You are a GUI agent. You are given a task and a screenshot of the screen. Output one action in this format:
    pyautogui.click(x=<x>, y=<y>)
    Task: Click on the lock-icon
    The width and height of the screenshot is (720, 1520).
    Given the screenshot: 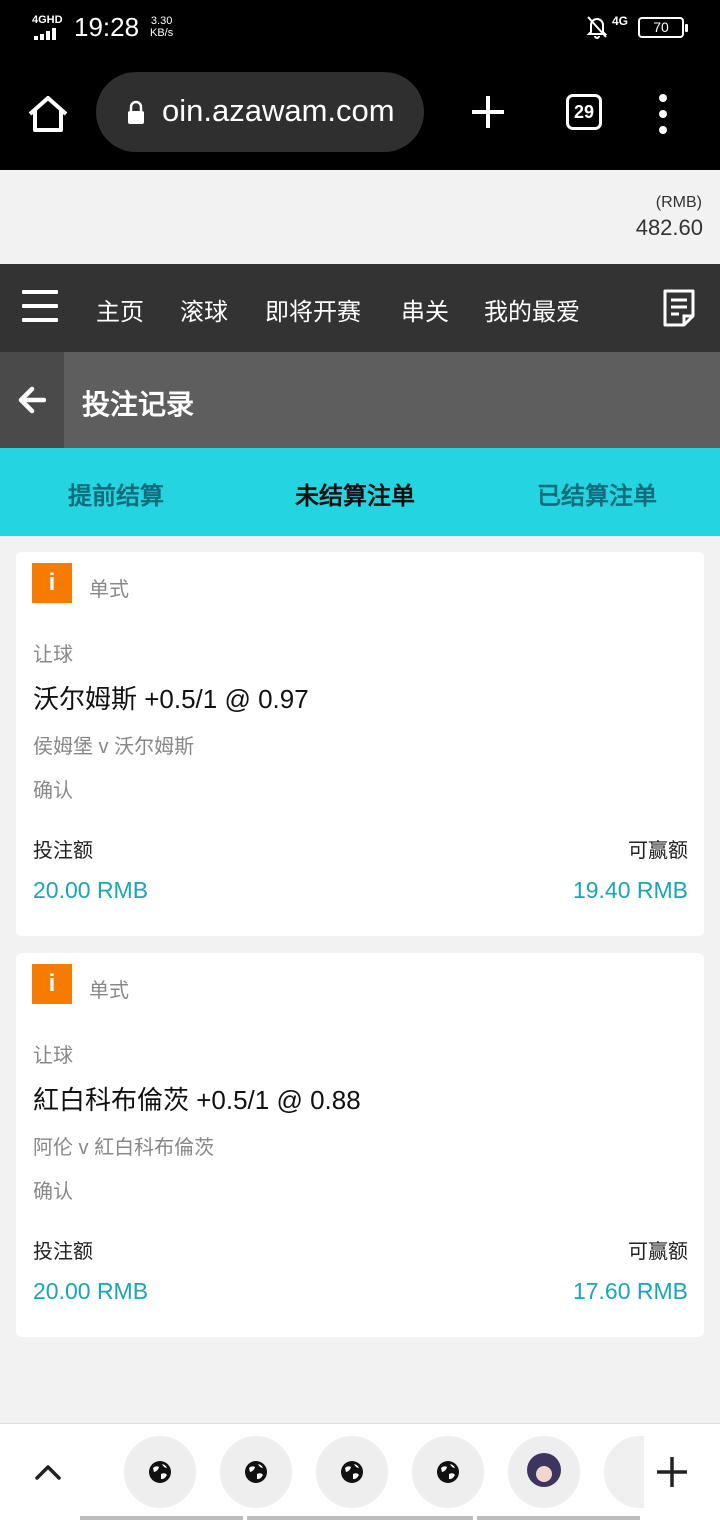 What is the action you would take?
    pyautogui.click(x=136, y=112)
    